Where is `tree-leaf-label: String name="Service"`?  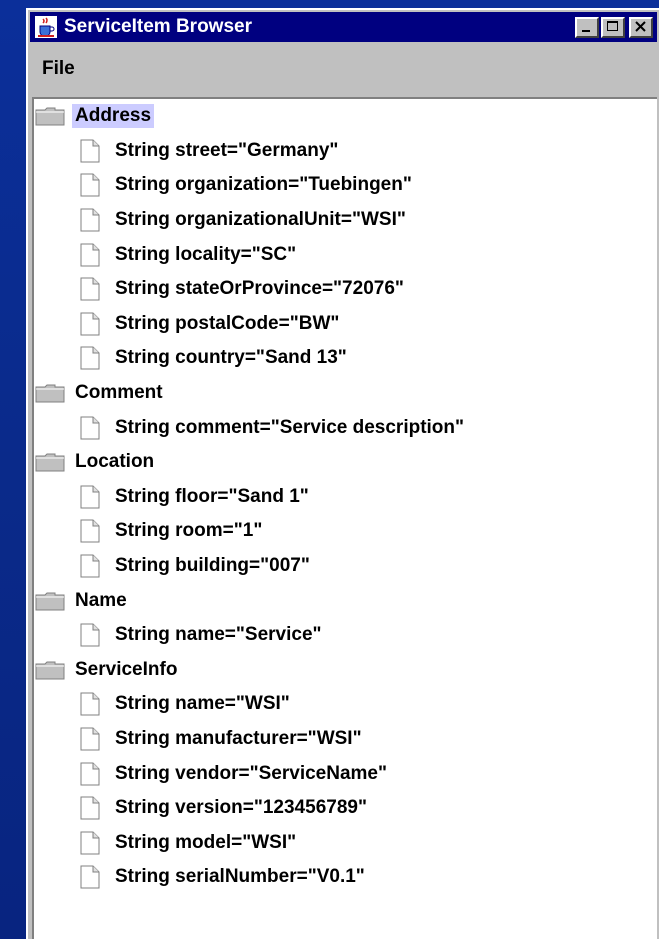
tree-leaf-label: String name="Service" is located at coordinates (218, 635).